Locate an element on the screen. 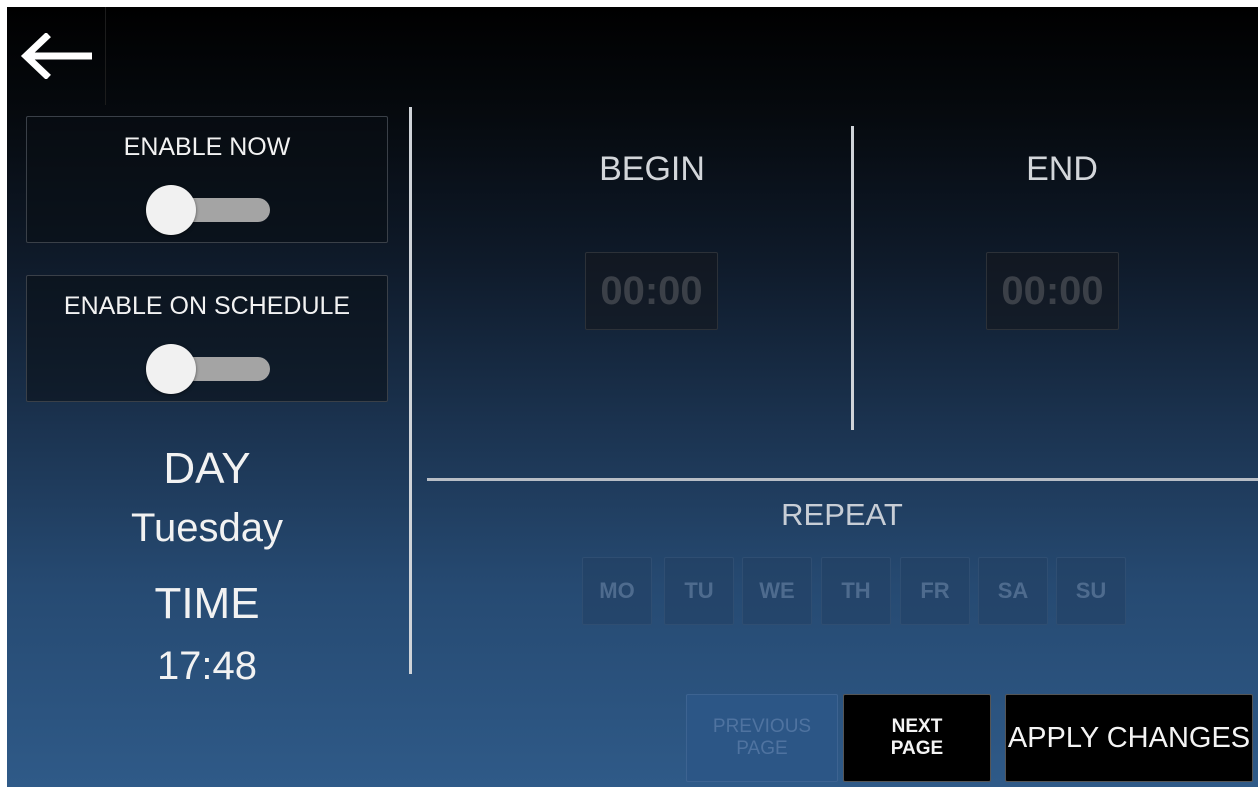 This screenshot has width=1258, height=787. arrow-left-icon is located at coordinates (56, 56).